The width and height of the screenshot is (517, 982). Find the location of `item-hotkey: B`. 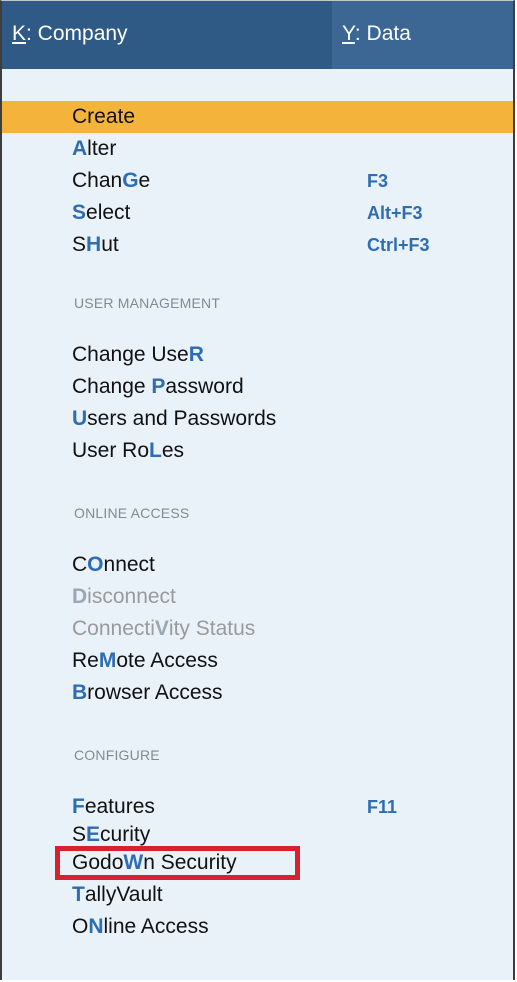

item-hotkey: B is located at coordinates (80, 692).